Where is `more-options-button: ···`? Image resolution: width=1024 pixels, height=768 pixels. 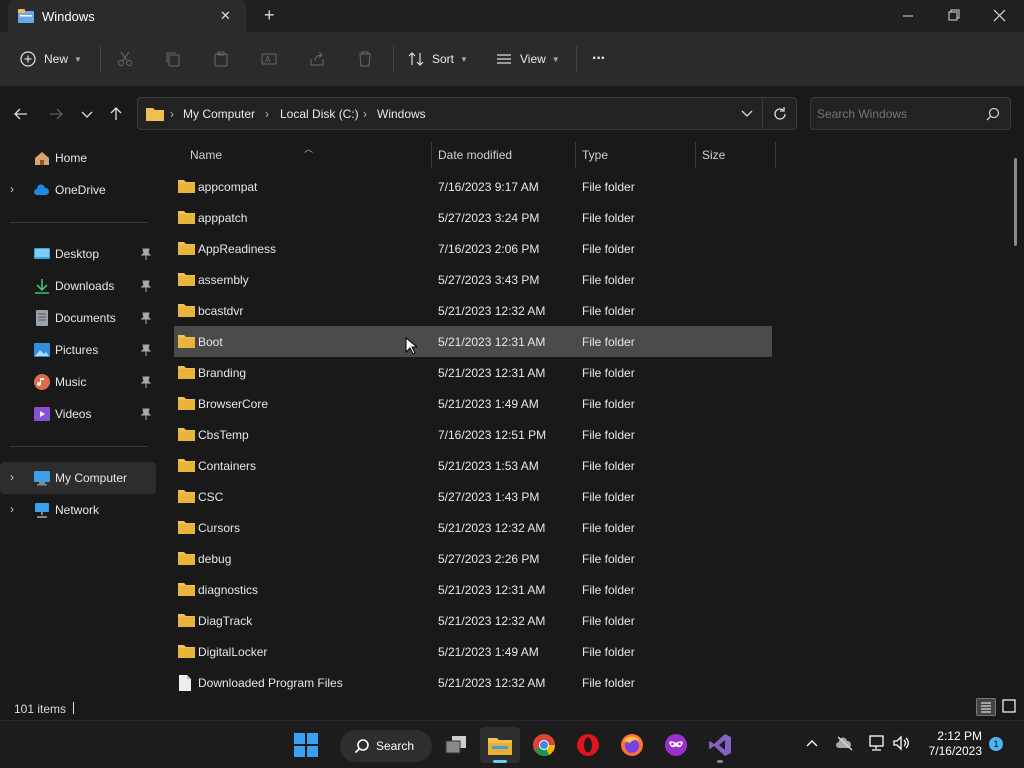
more-options-button: ··· is located at coordinates (599, 59).